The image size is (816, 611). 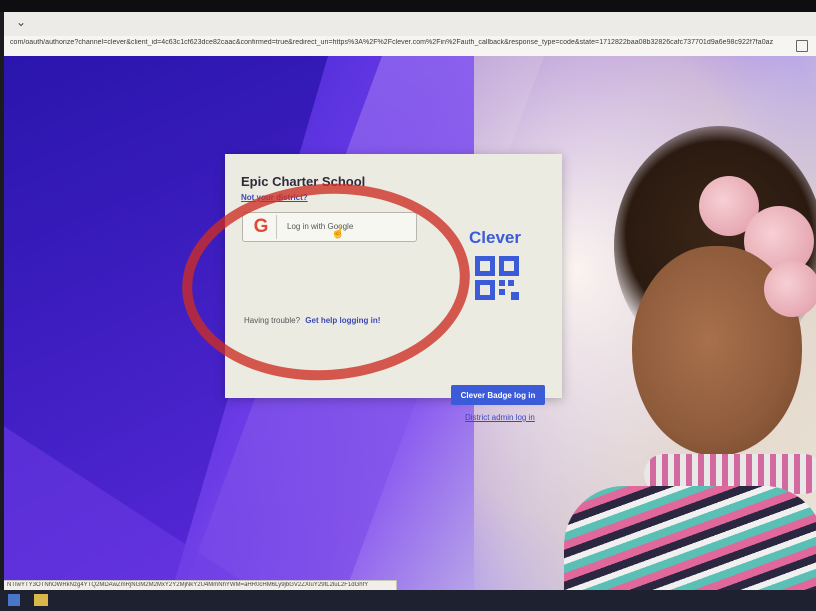 I want to click on start-icon, so click(x=14, y=600).